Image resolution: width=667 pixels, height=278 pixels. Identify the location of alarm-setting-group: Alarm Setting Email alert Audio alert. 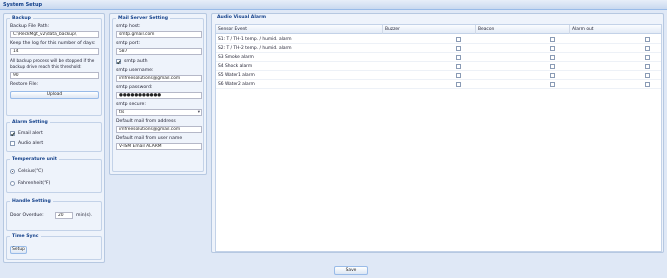
(54, 135).